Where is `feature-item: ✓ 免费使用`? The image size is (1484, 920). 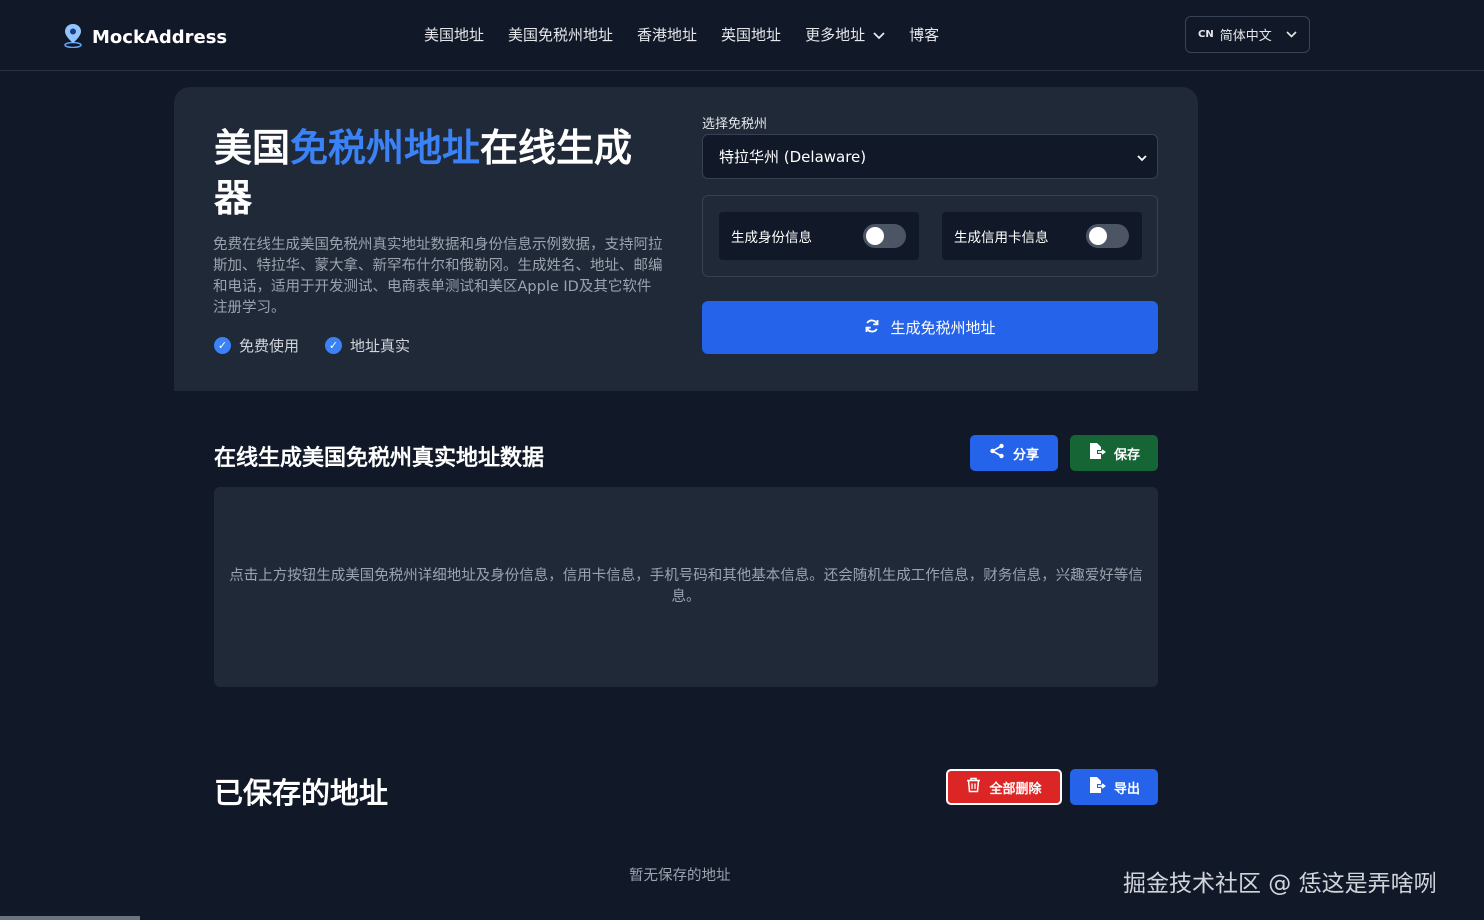
feature-item: ✓ 免费使用 is located at coordinates (256, 345).